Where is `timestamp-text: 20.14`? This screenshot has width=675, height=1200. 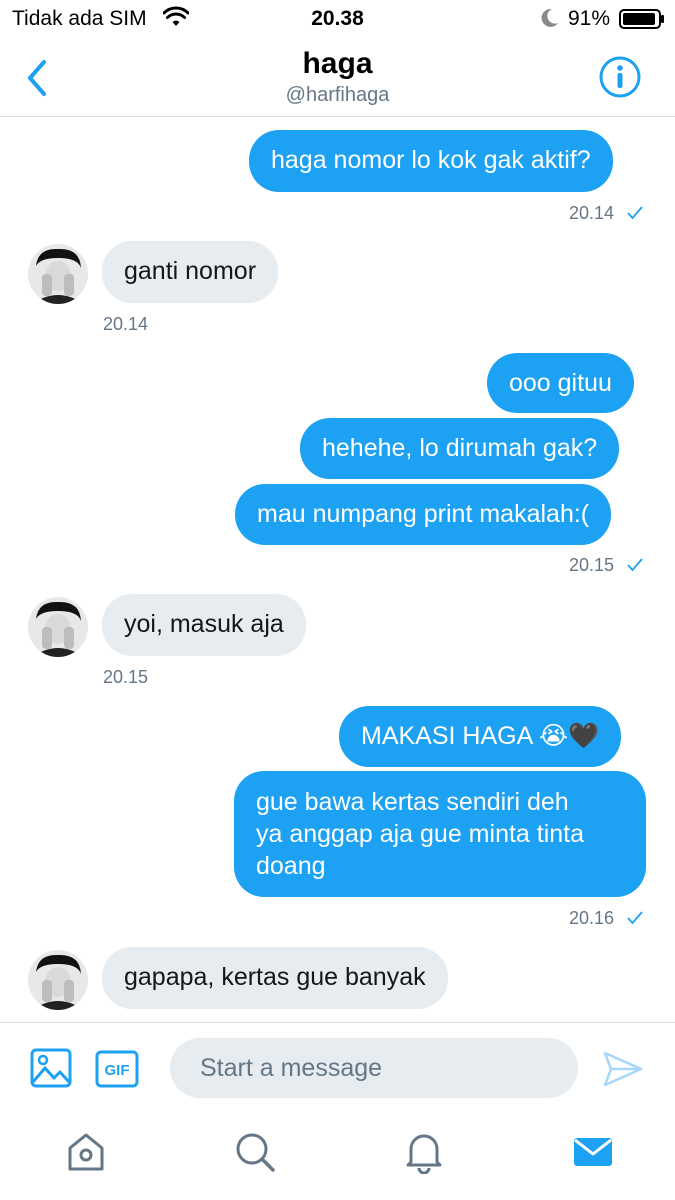
timestamp-text: 20.14 is located at coordinates (591, 213).